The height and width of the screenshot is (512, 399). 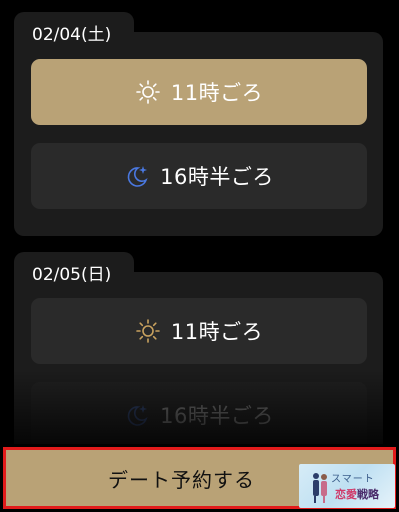 What do you see at coordinates (346, 494) in the screenshot?
I see `brand-line2a: 恋愛` at bounding box center [346, 494].